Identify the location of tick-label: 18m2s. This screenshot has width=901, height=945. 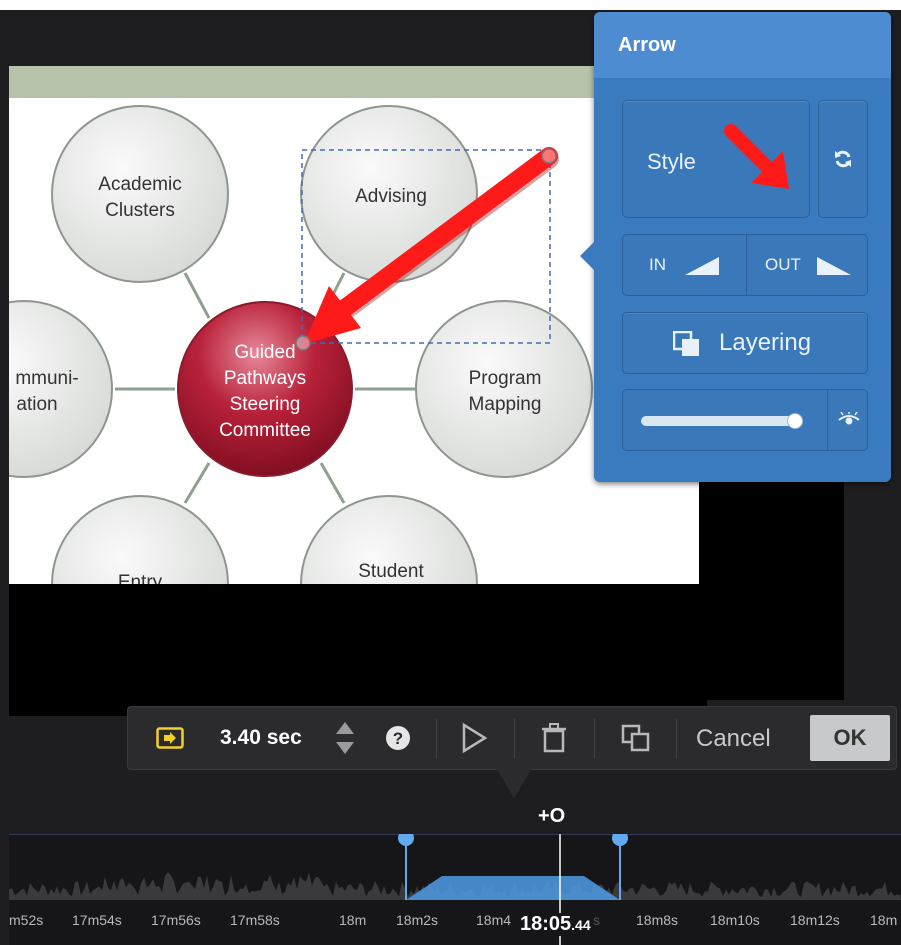
(417, 920).